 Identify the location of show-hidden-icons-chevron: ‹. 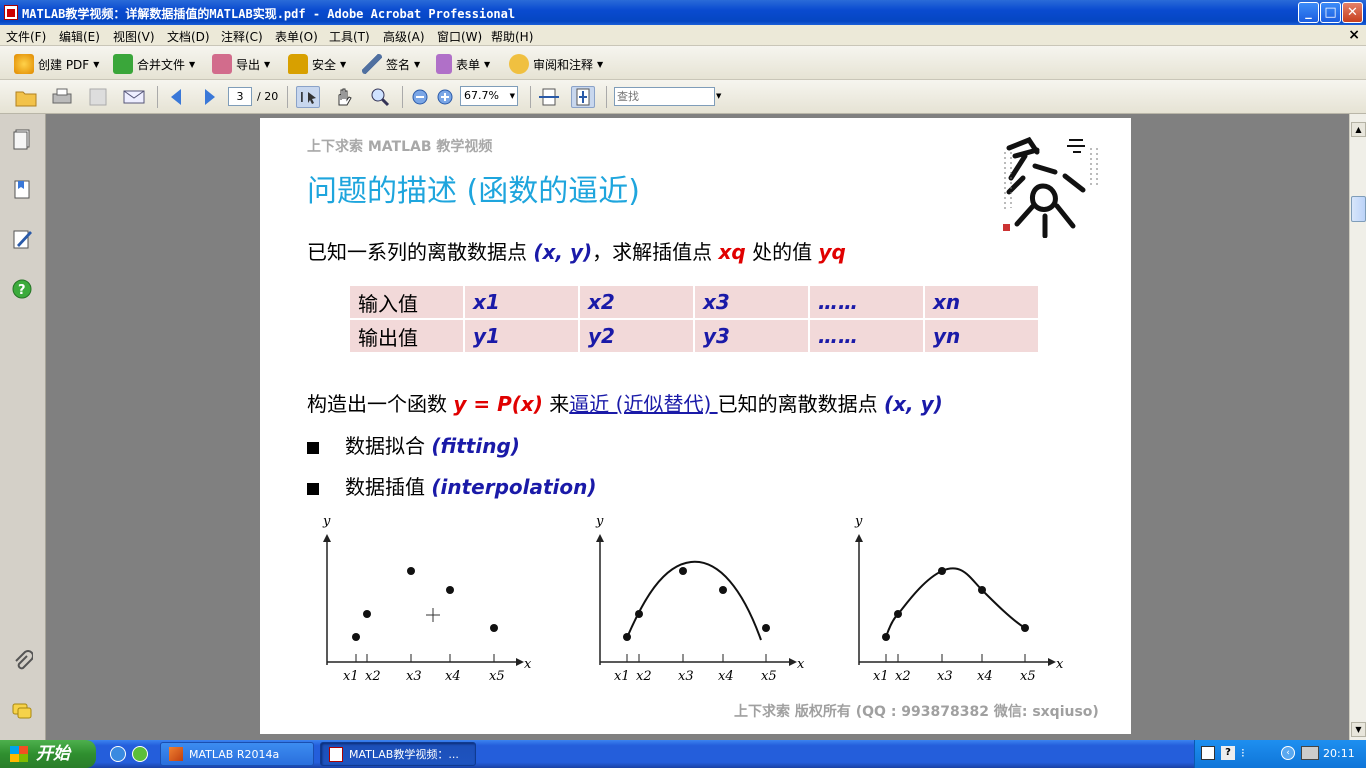
(1288, 753).